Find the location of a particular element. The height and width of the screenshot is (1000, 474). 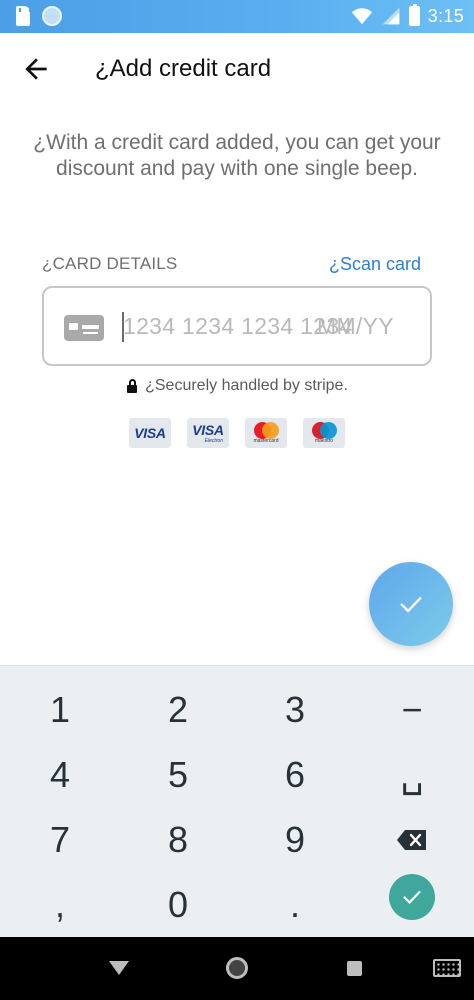

key-period: . is located at coordinates (295, 905).